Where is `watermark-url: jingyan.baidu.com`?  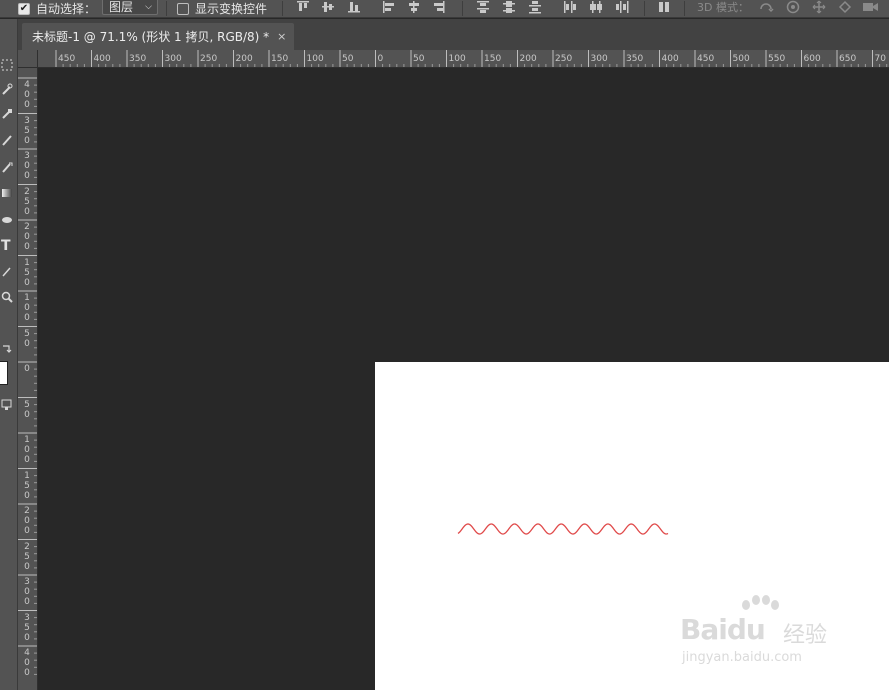 watermark-url: jingyan.baidu.com is located at coordinates (742, 657).